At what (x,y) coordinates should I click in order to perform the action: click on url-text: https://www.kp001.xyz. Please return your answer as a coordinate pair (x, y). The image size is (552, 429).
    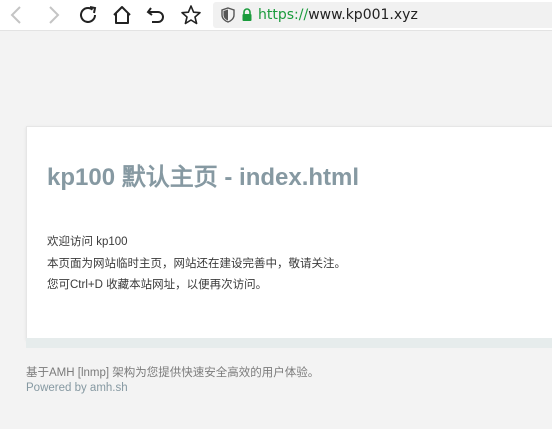
    Looking at the image, I should click on (338, 15).